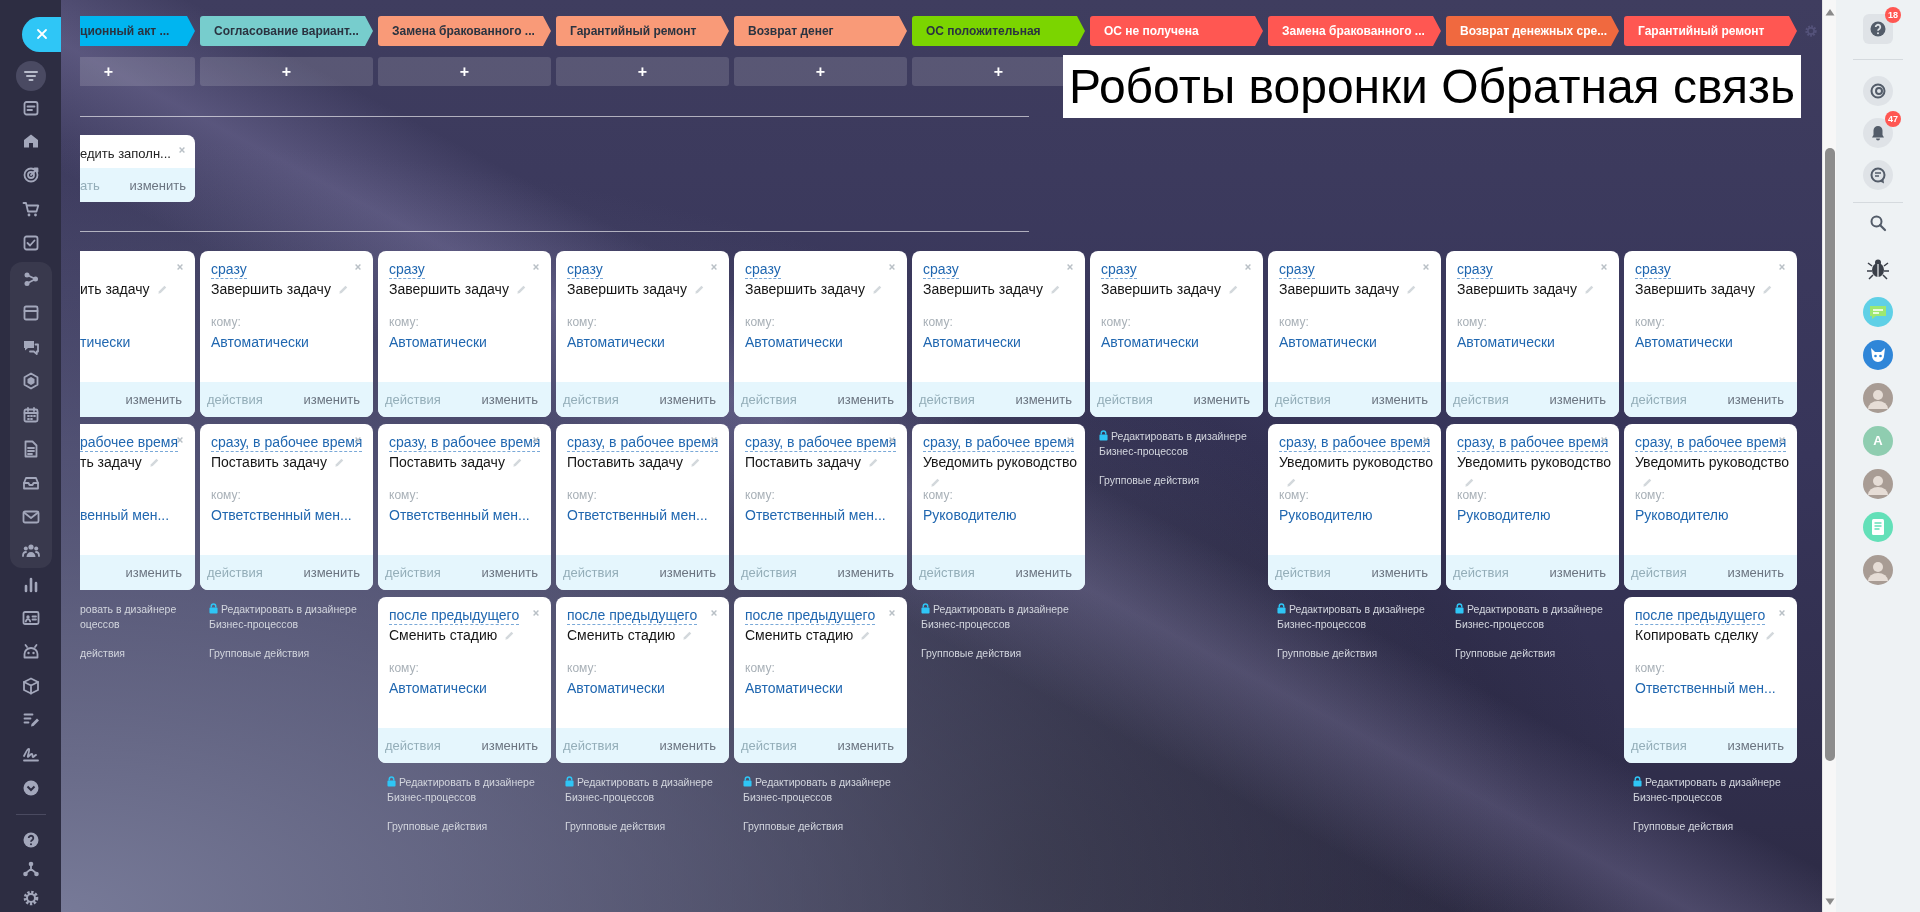 This screenshot has height=912, width=1920. I want to click on robot-title: Копировать сделку, so click(1697, 635).